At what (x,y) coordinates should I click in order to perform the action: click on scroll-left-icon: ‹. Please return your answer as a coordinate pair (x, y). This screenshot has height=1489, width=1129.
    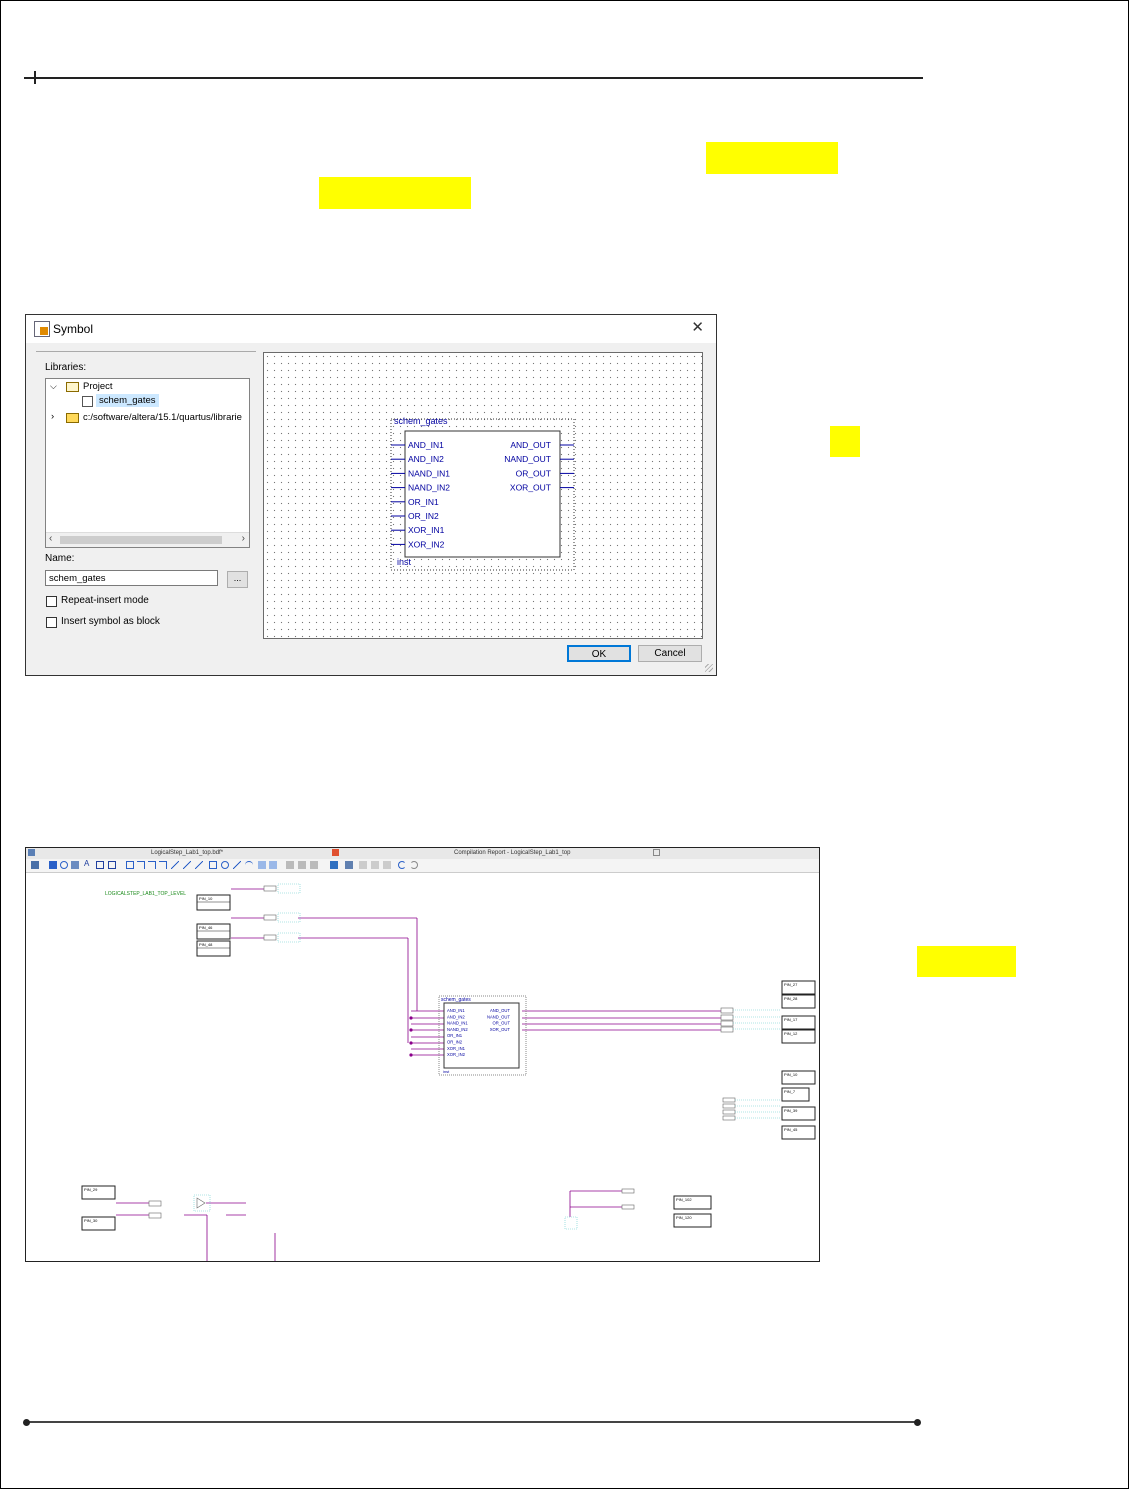
    Looking at the image, I should click on (50, 538).